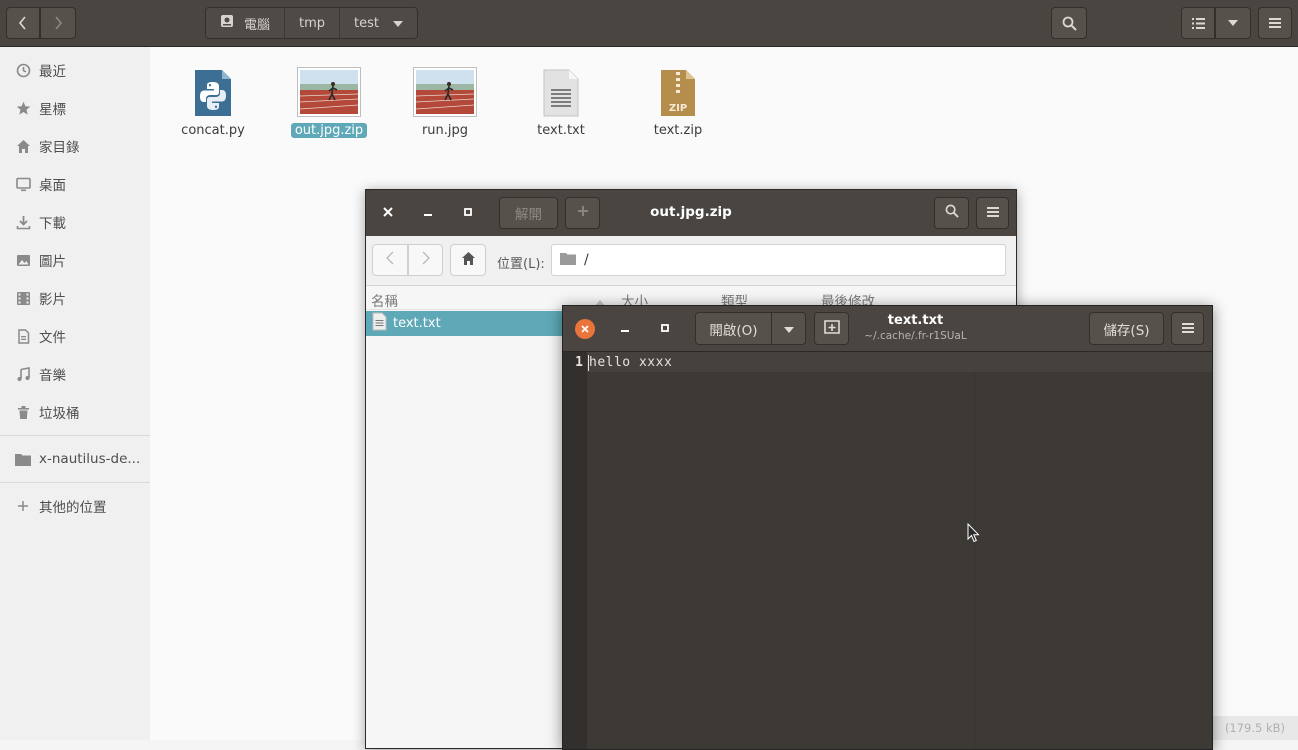  What do you see at coordinates (75, 184) in the screenshot?
I see `sidebar-item-desktop: 桌面` at bounding box center [75, 184].